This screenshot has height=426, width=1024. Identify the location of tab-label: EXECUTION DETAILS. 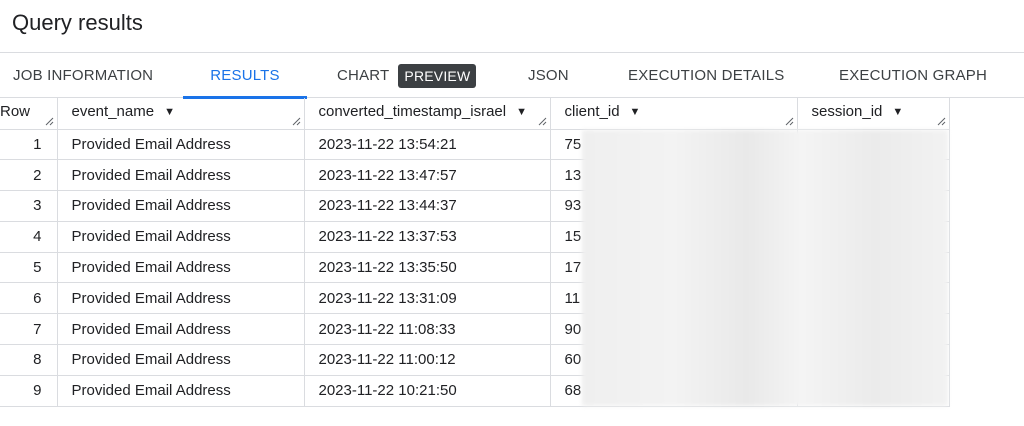
(706, 75).